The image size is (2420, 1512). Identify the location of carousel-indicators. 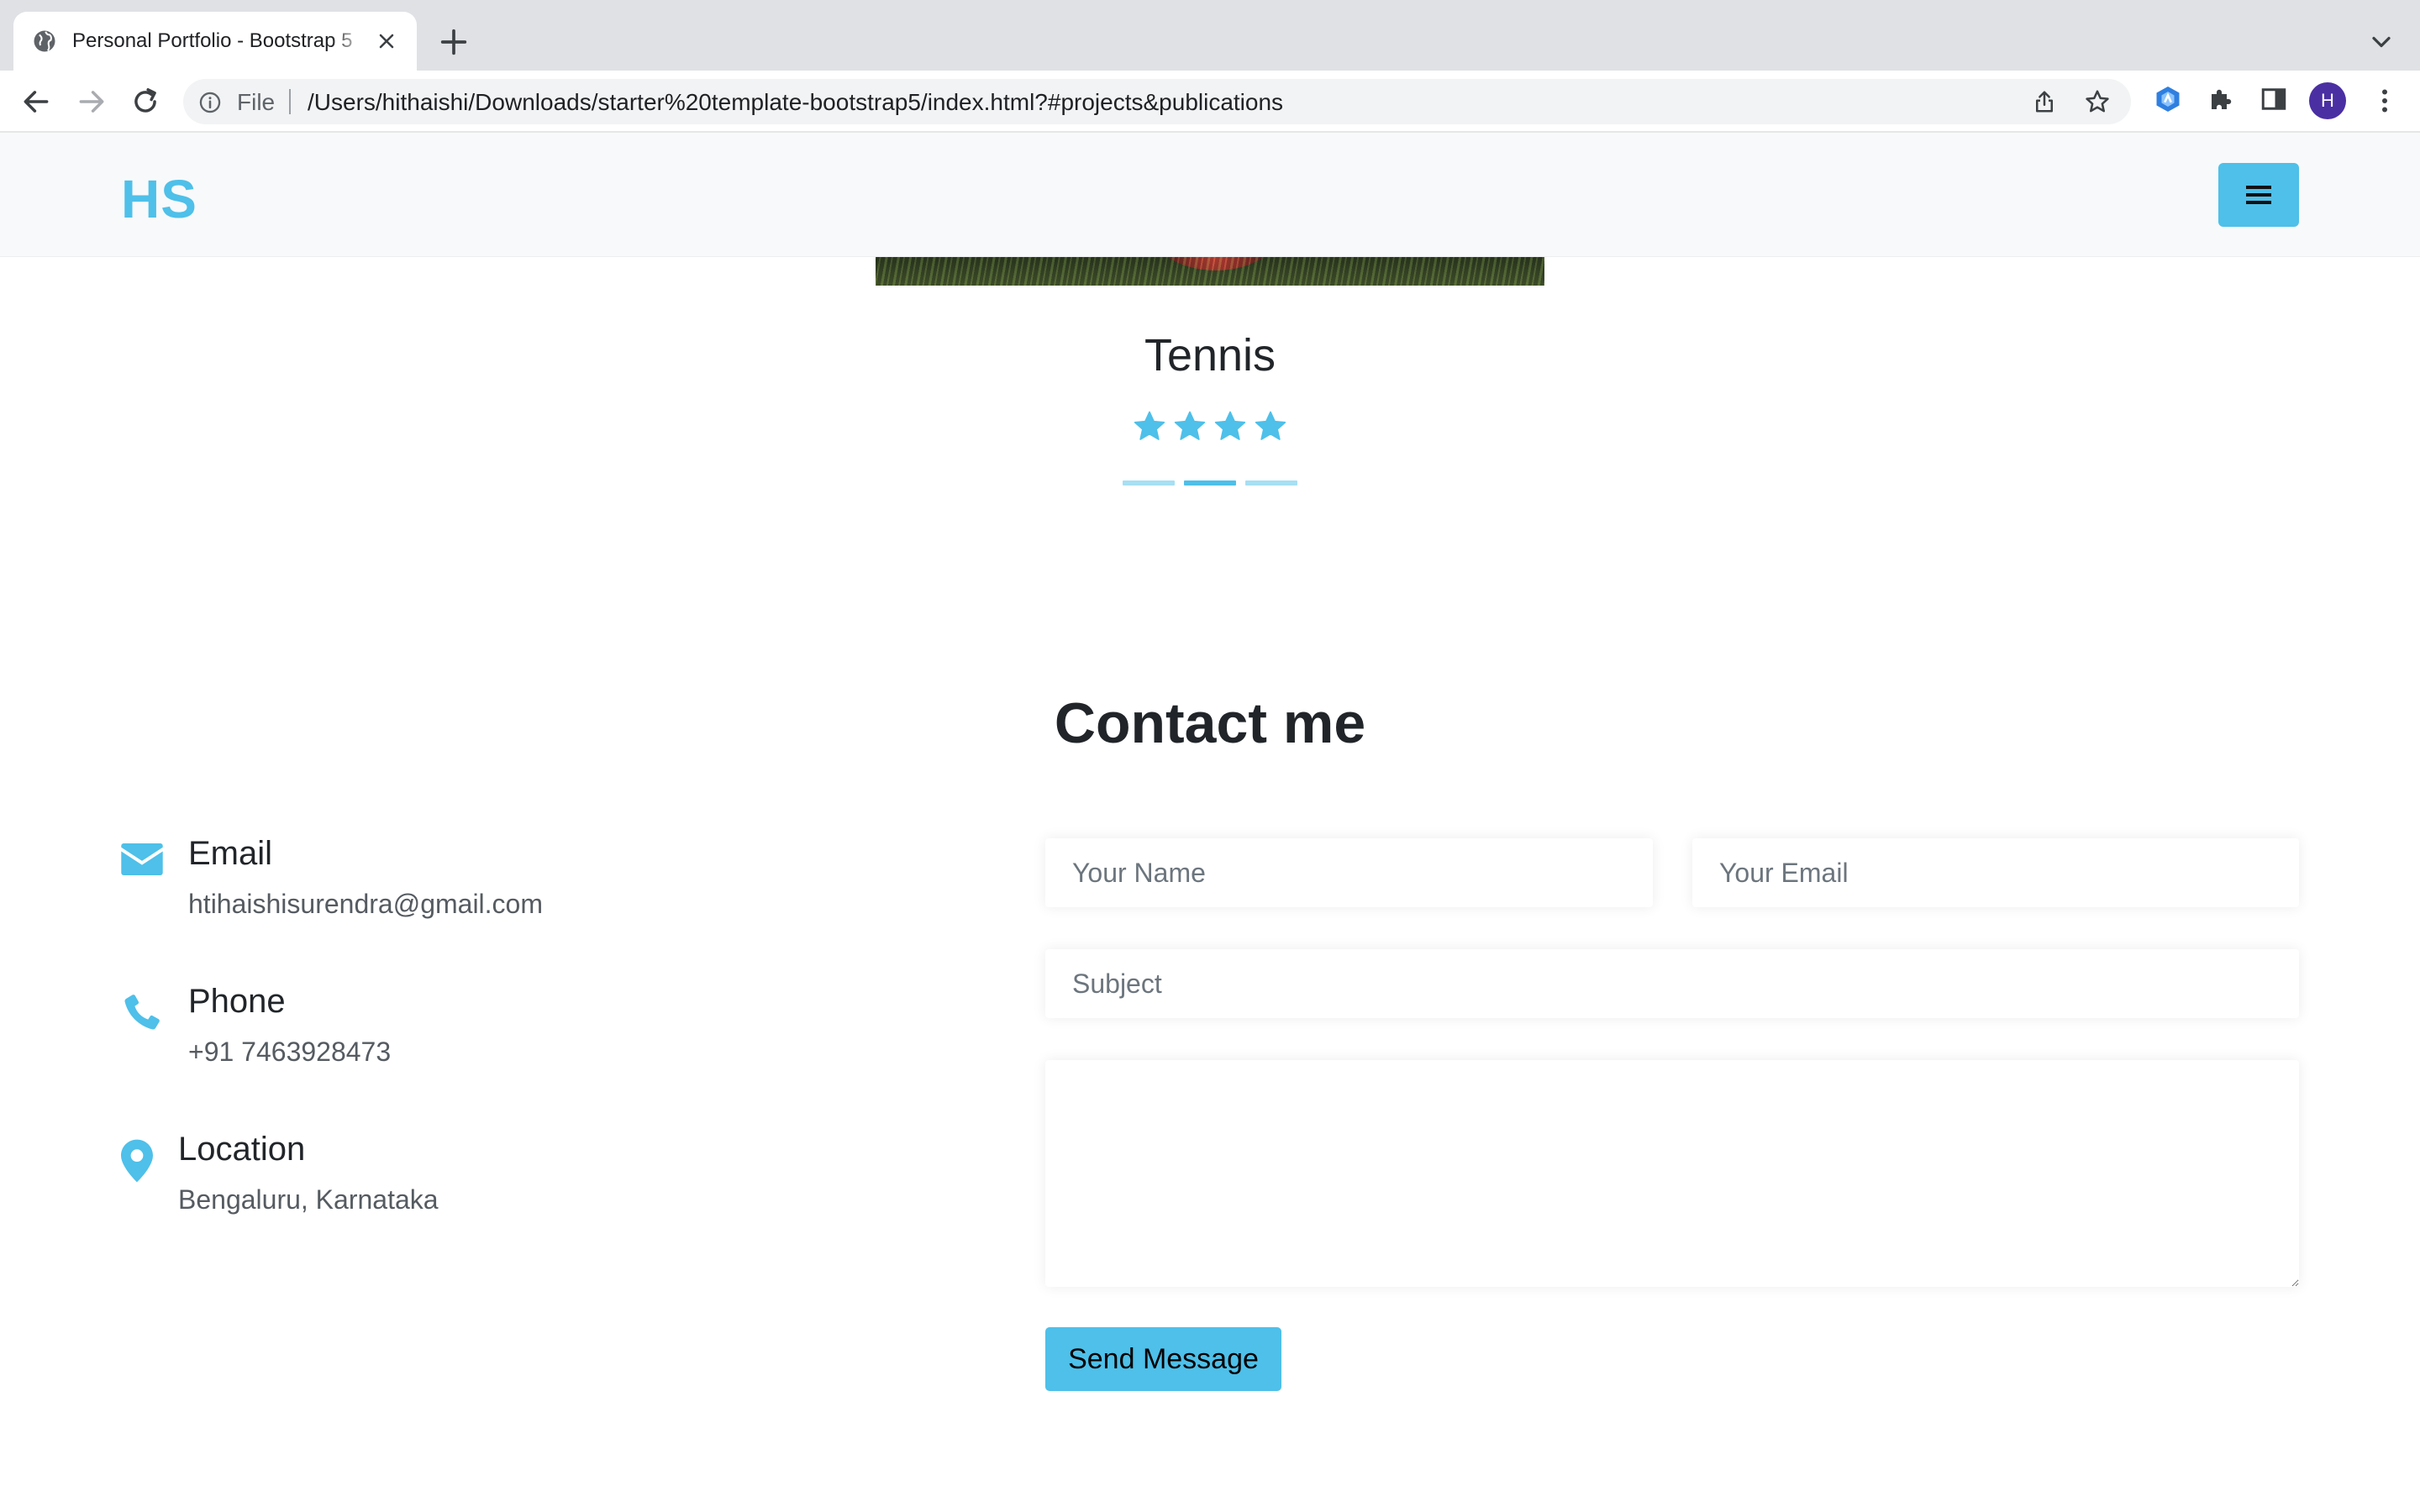
(1210, 483).